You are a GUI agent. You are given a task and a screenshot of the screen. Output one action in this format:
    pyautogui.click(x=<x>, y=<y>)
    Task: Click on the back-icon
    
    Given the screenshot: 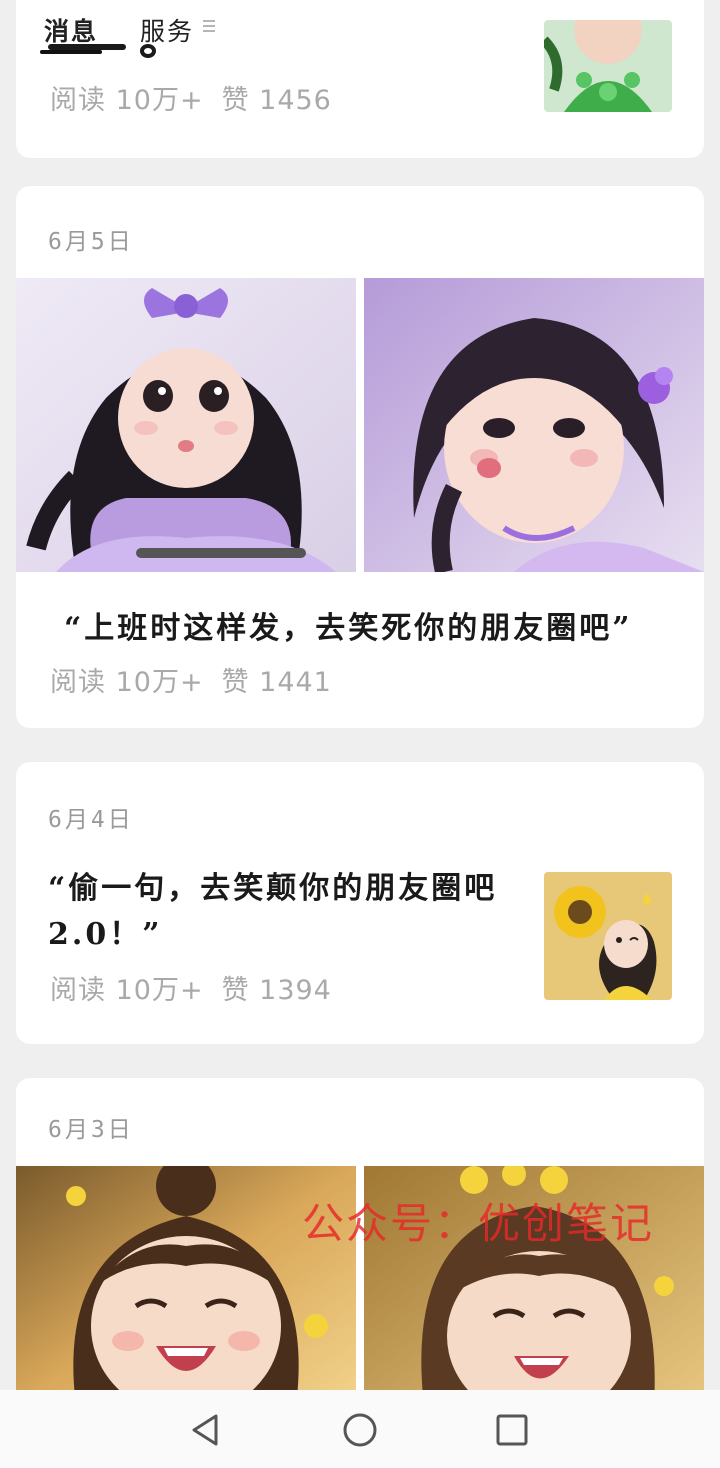 What is the action you would take?
    pyautogui.click(x=206, y=1430)
    